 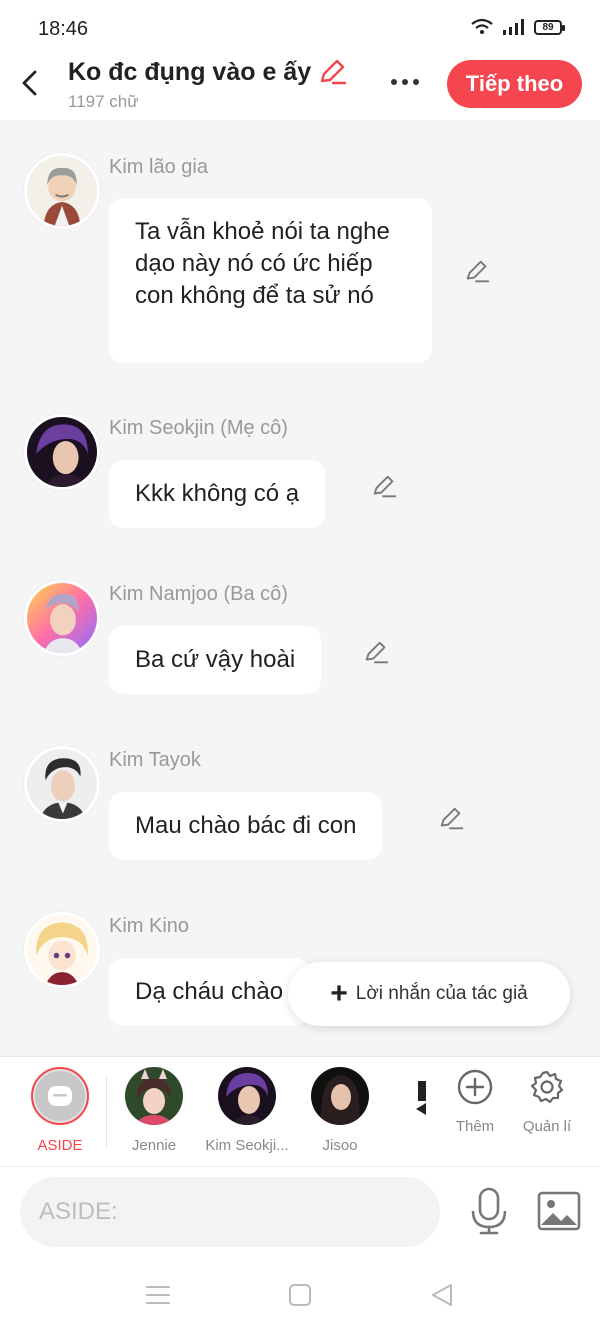 I want to click on microphone-icon, so click(x=489, y=1211).